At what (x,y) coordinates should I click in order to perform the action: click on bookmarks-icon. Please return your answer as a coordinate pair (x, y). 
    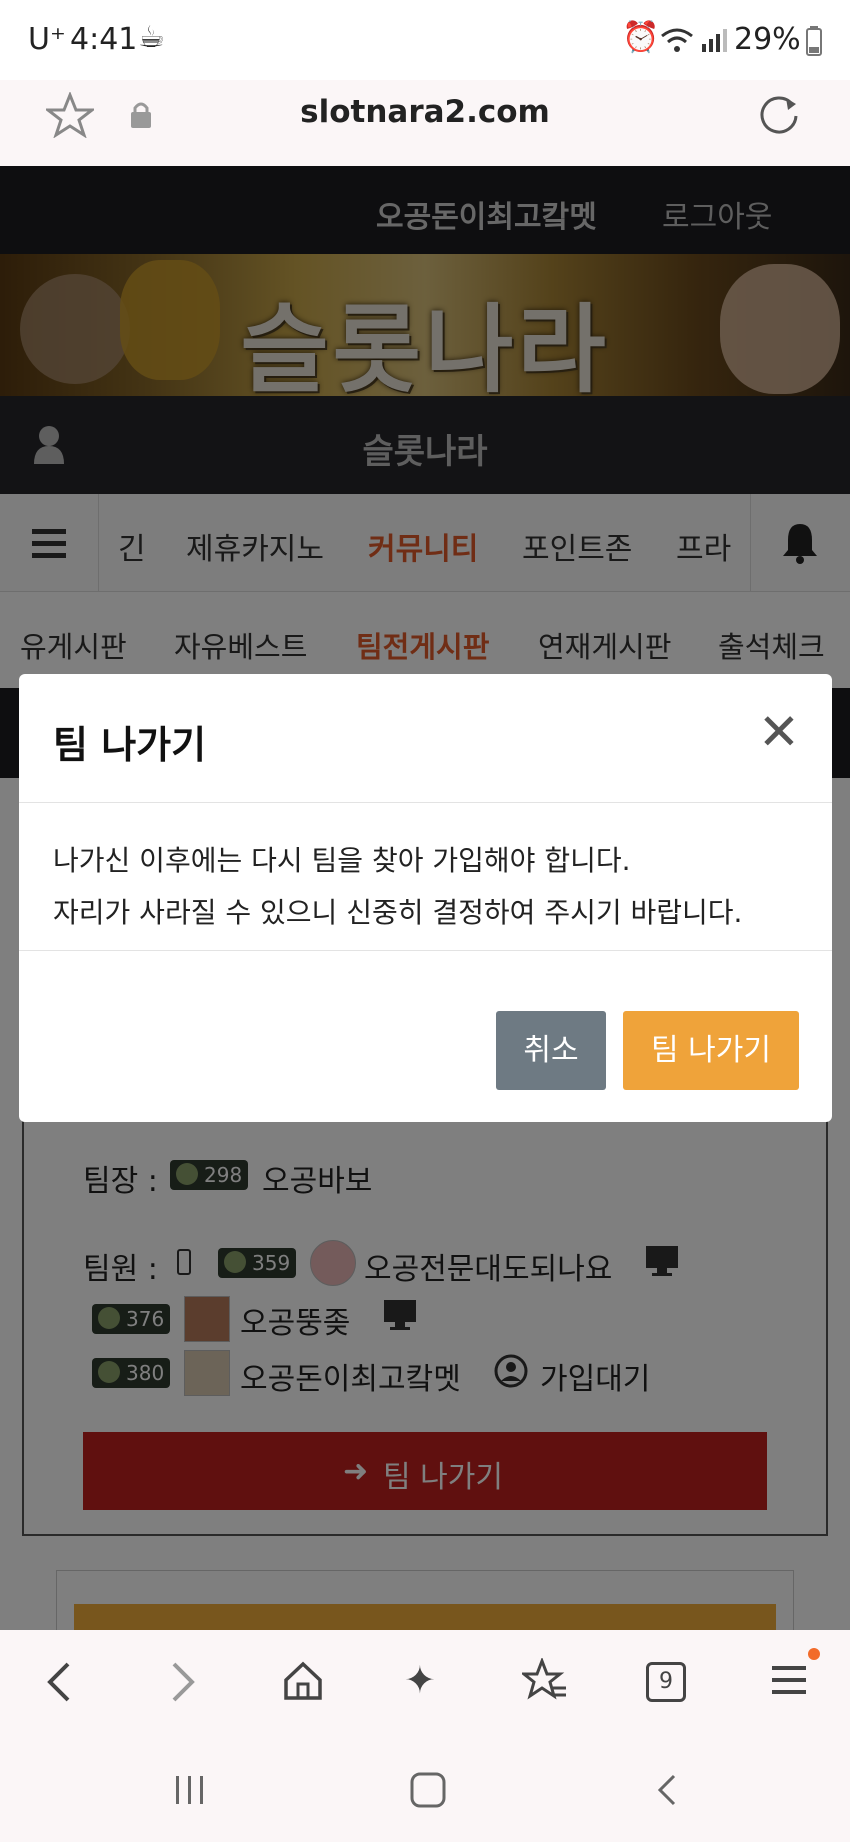
    Looking at the image, I should click on (545, 1680).